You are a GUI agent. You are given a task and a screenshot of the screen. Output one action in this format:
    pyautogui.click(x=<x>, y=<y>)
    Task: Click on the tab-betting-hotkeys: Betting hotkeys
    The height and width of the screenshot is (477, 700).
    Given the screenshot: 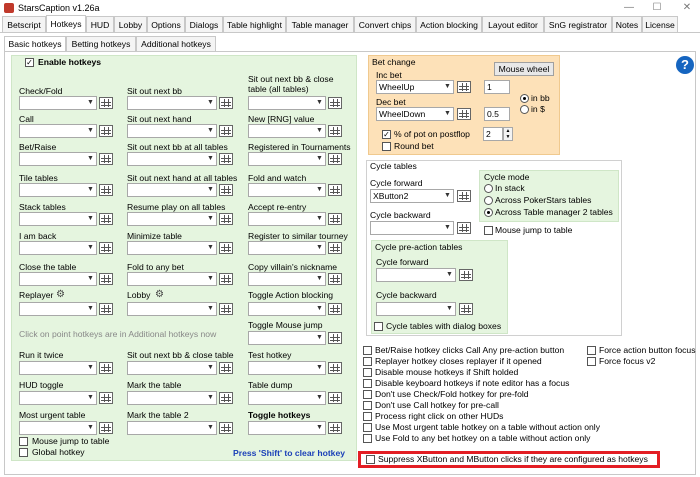 What is the action you would take?
    pyautogui.click(x=101, y=43)
    